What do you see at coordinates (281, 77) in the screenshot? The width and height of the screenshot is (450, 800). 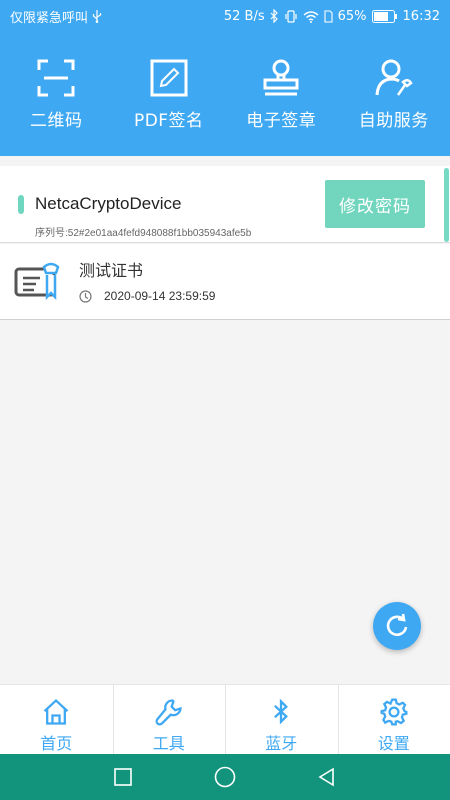 I see `stamp-icon` at bounding box center [281, 77].